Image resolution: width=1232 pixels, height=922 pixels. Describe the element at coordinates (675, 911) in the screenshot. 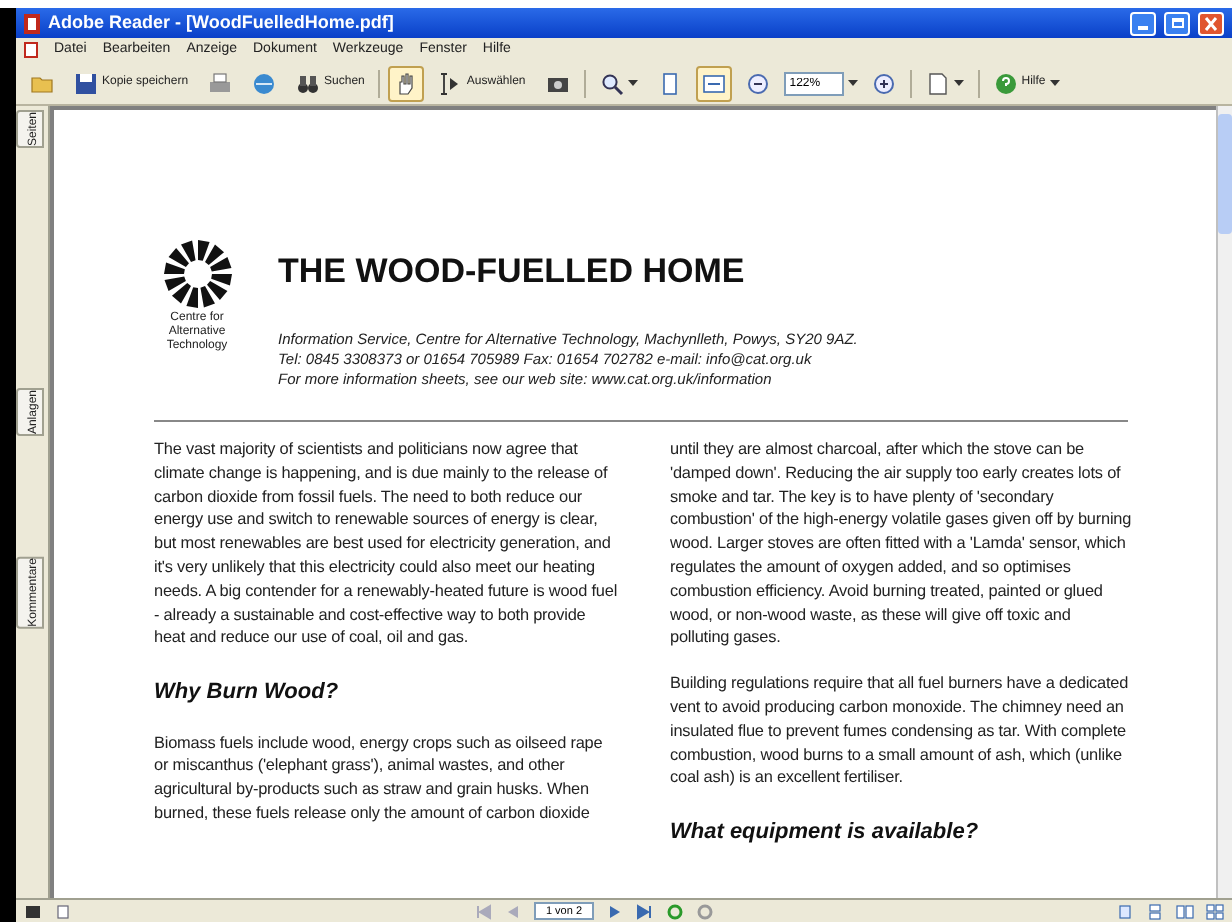

I see `back-icon` at that location.